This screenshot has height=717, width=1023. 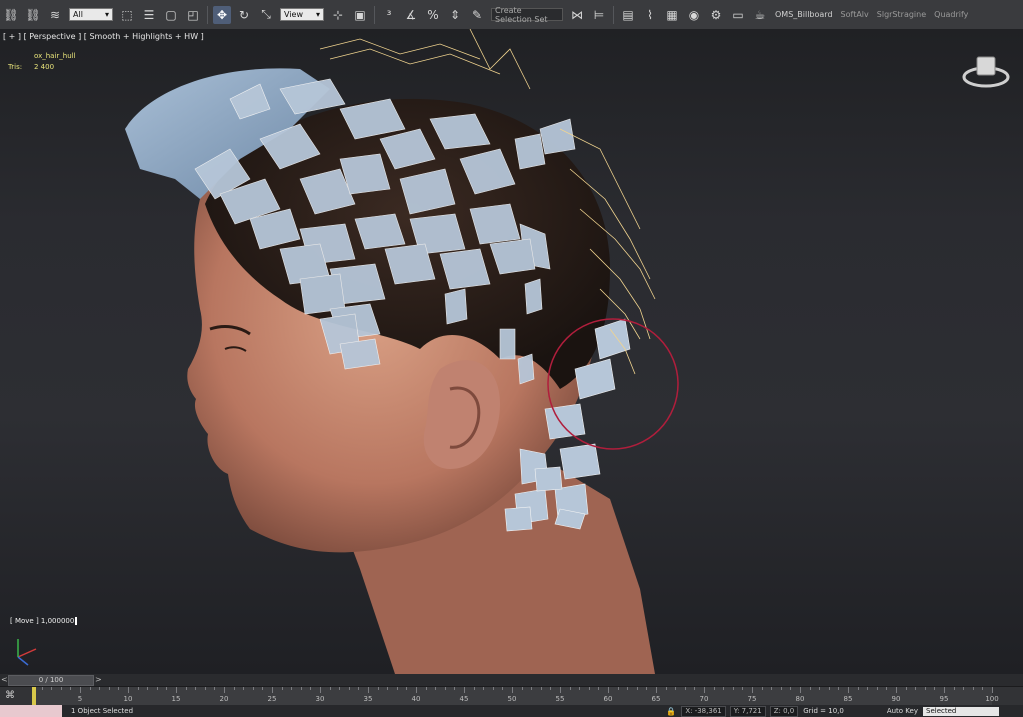 What do you see at coordinates (207, 14) in the screenshot?
I see `toolbar-divider` at bounding box center [207, 14].